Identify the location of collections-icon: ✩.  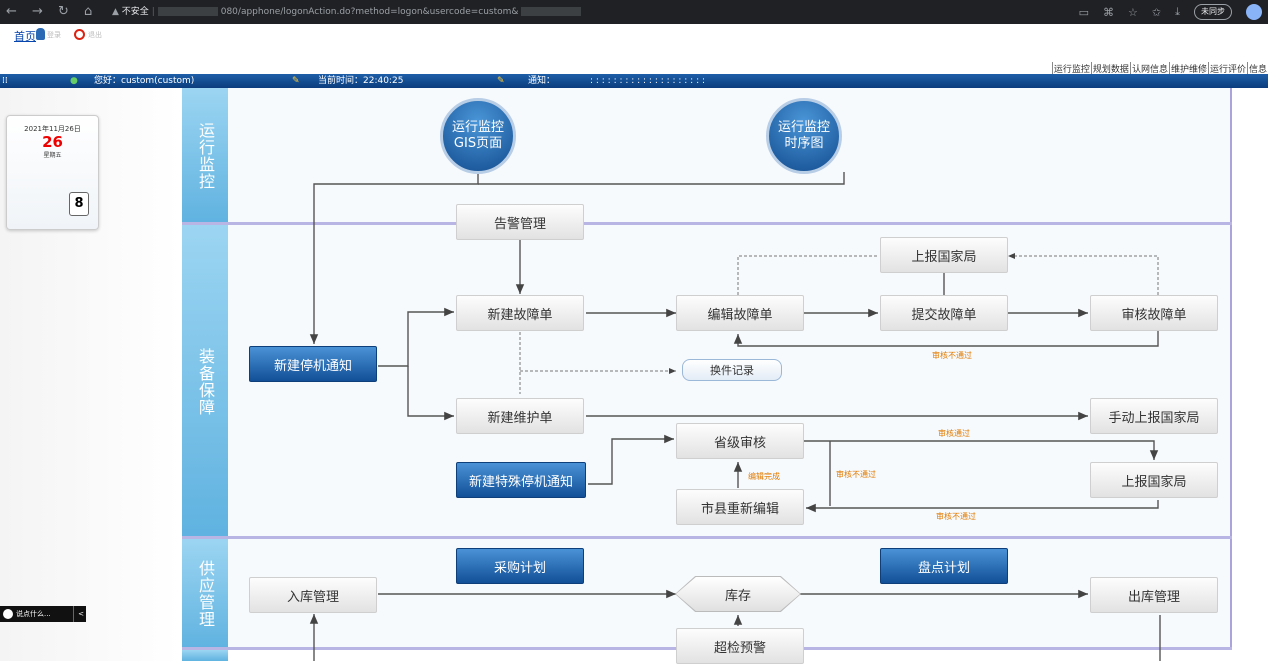
(1156, 12).